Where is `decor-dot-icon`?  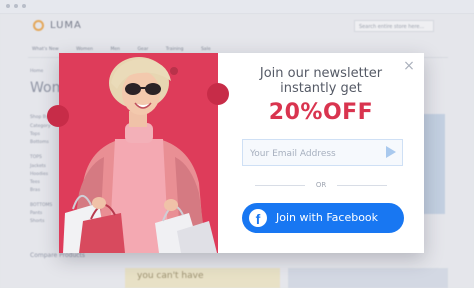
decor-dot-icon is located at coordinates (174, 71).